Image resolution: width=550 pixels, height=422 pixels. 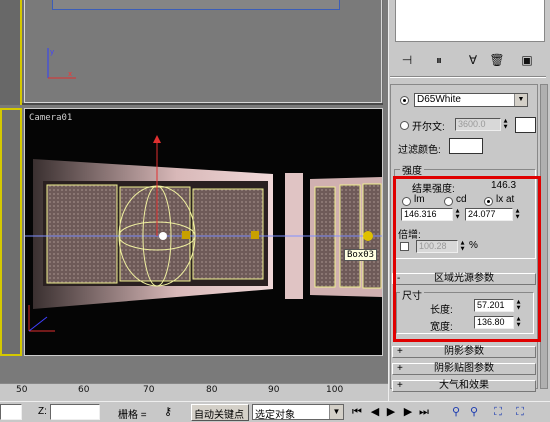 I want to click on key-icon: ⚷, so click(x=168, y=412).